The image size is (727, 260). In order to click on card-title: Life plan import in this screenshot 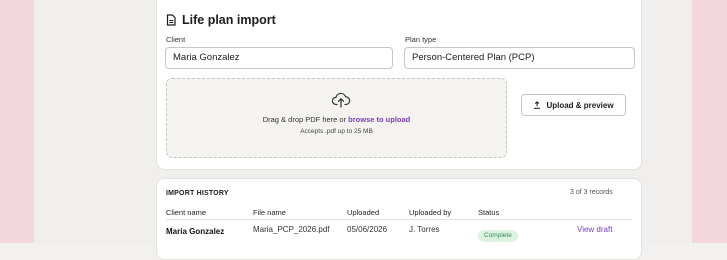, I will do `click(220, 20)`.